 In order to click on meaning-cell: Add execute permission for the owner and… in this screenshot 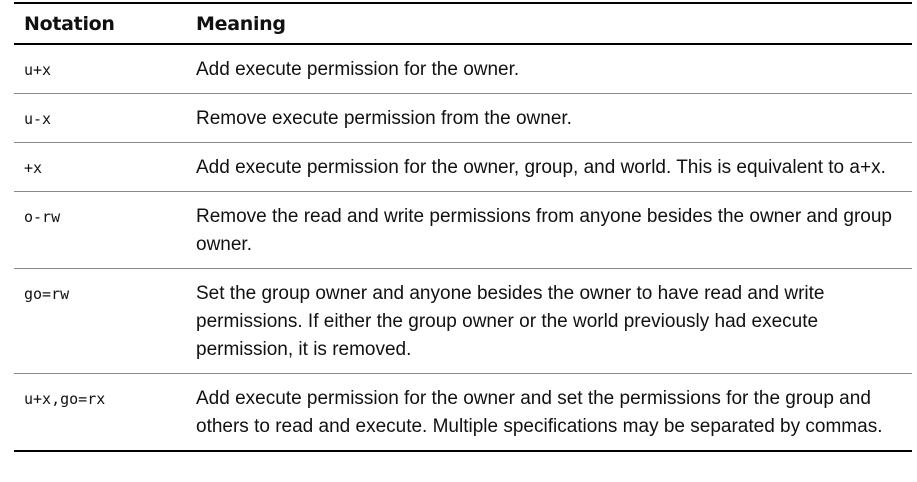, I will do `click(549, 412)`.